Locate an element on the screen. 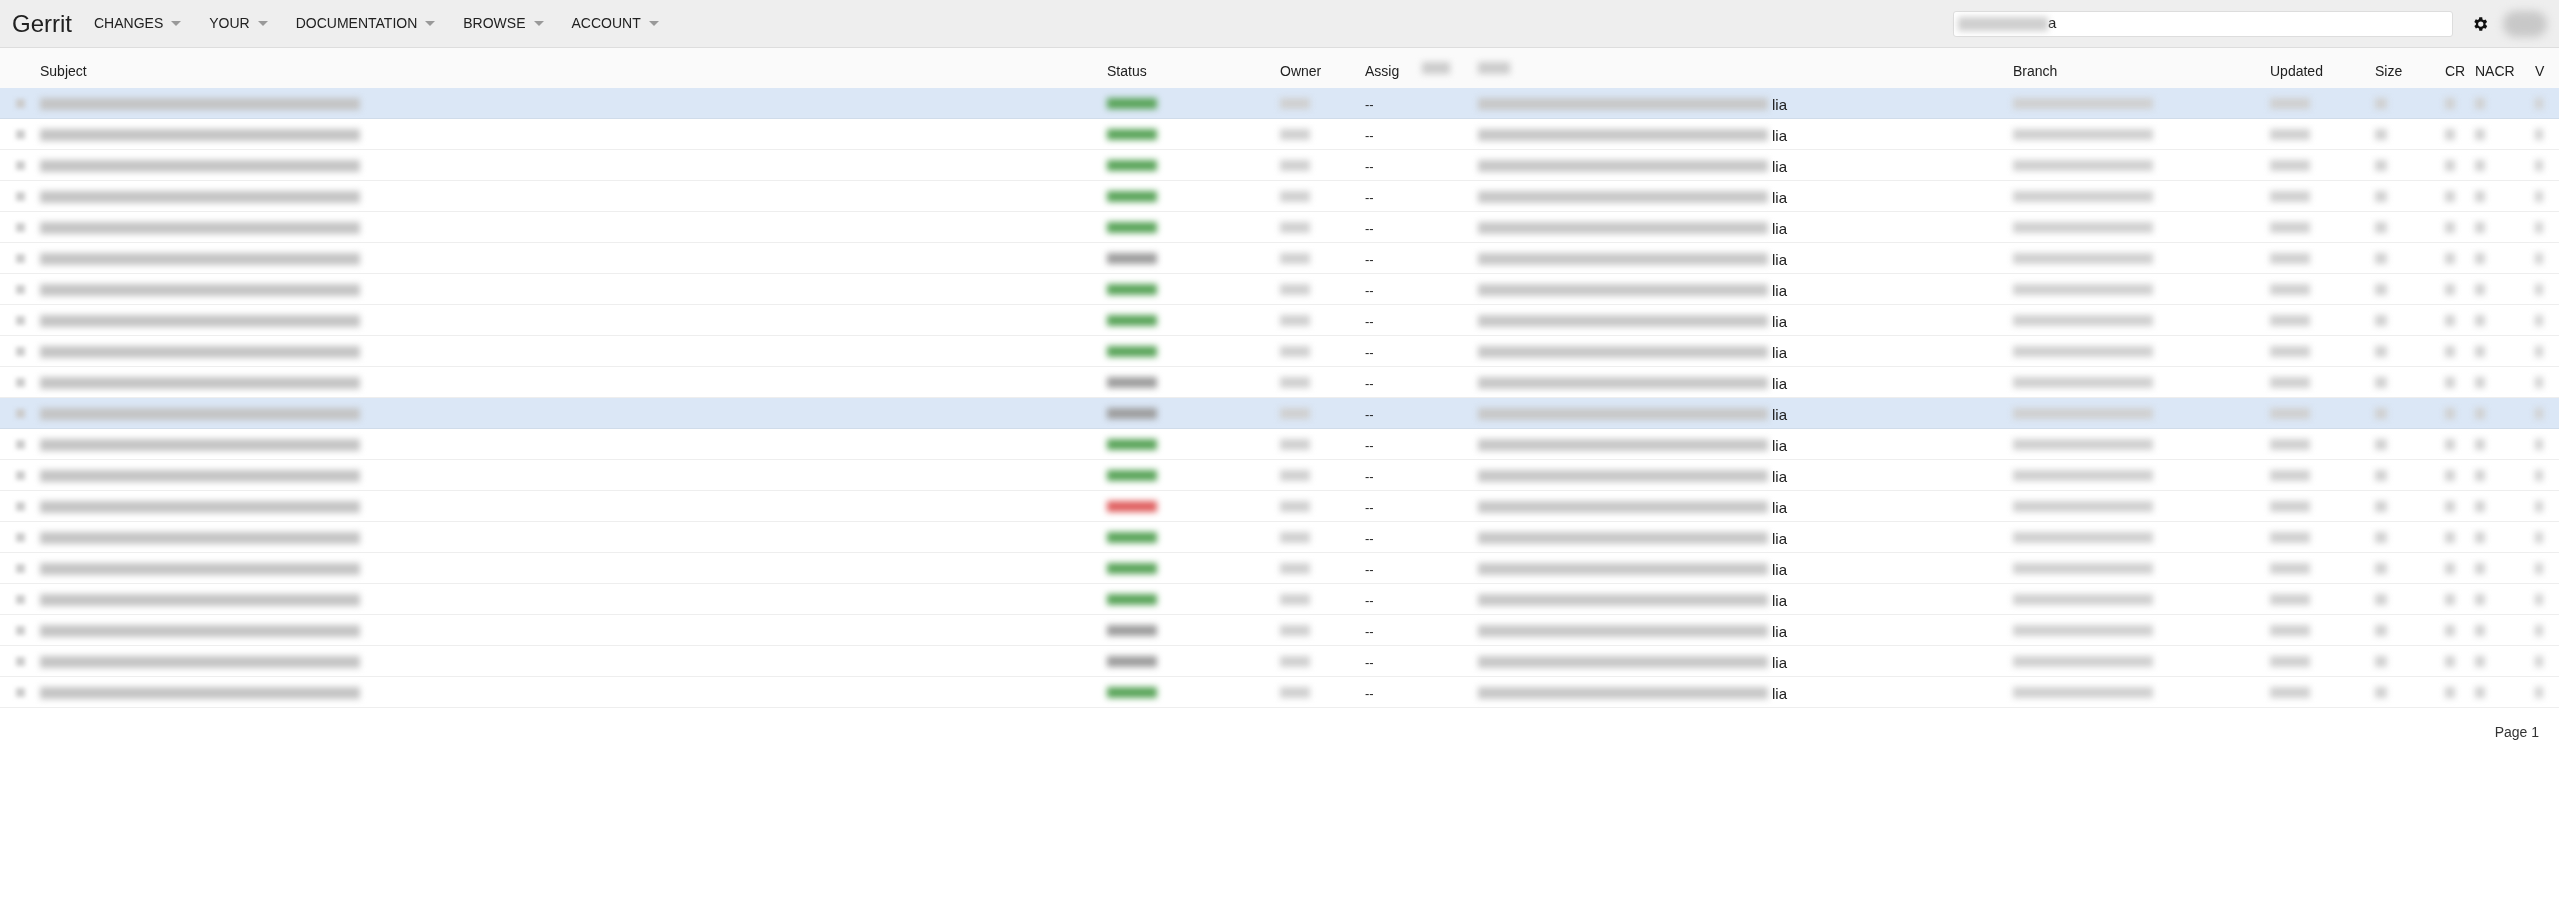 The image size is (2559, 902). nav-menu: CHANGES is located at coordinates (138, 23).